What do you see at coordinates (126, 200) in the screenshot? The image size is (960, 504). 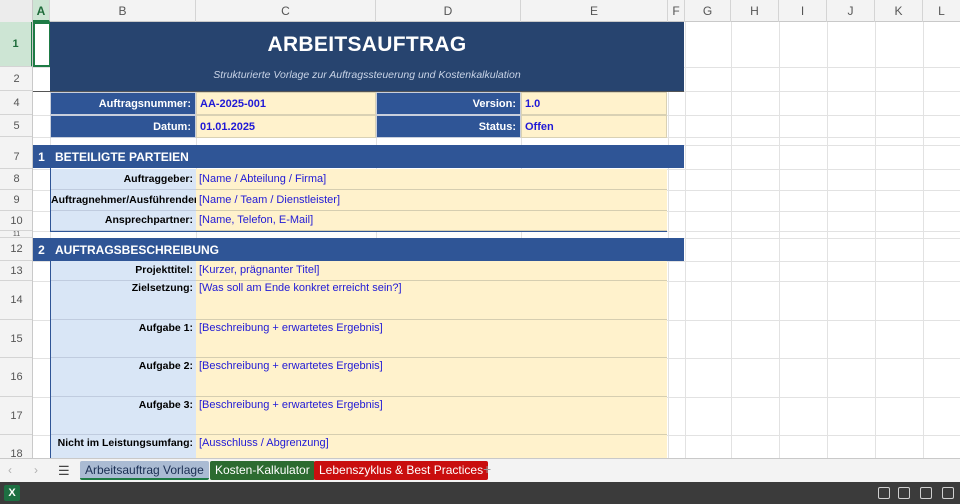 I see `auftragnehmer-label: Auftragnehmer/Ausführender:` at bounding box center [126, 200].